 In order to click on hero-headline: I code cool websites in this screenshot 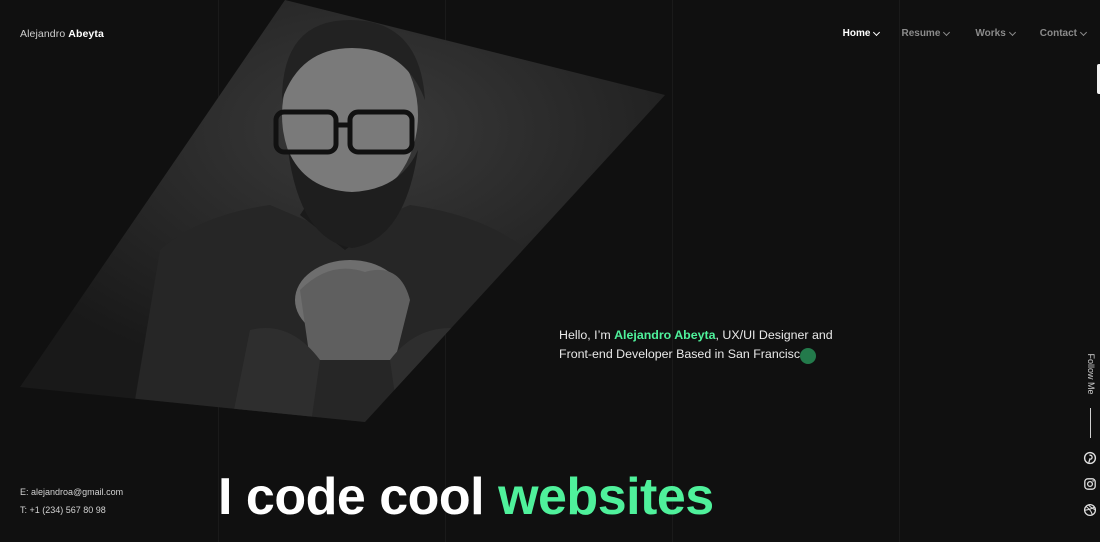, I will do `click(466, 497)`.